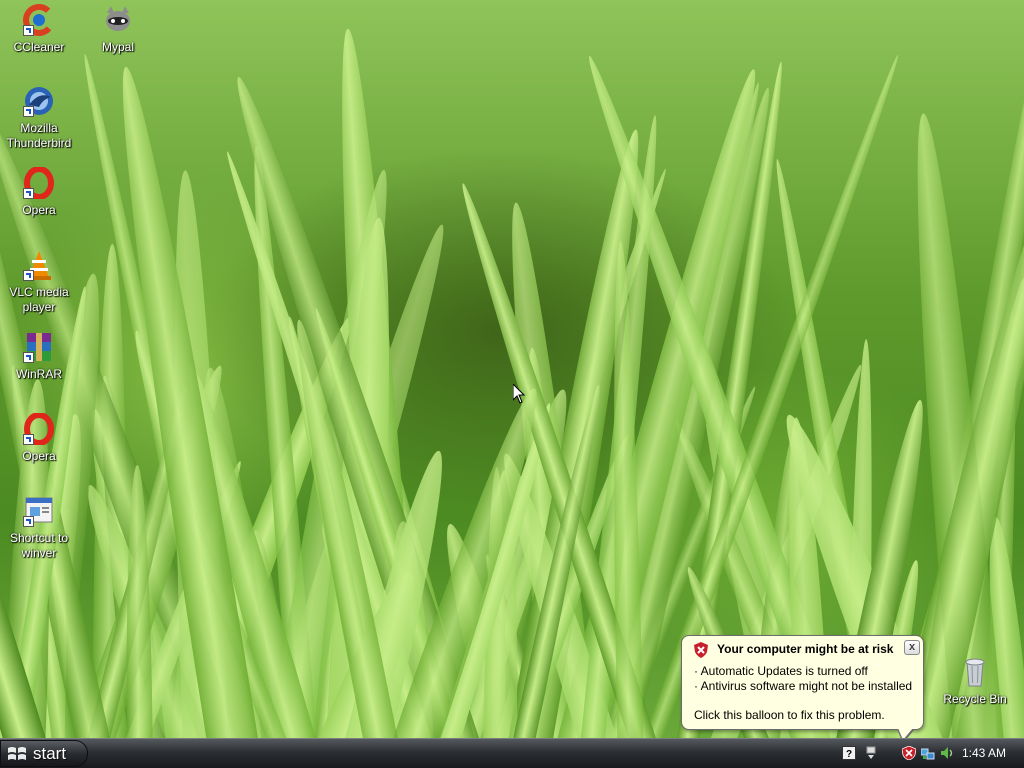  What do you see at coordinates (39, 528) in the screenshot?
I see `desktop-icon-winver: Shortcut to winver` at bounding box center [39, 528].